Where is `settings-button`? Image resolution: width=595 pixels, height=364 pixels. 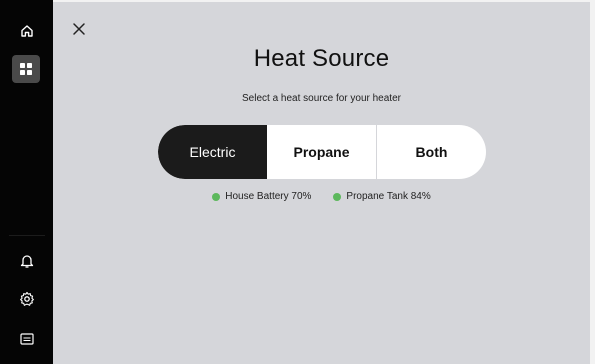
settings-button is located at coordinates (27, 299).